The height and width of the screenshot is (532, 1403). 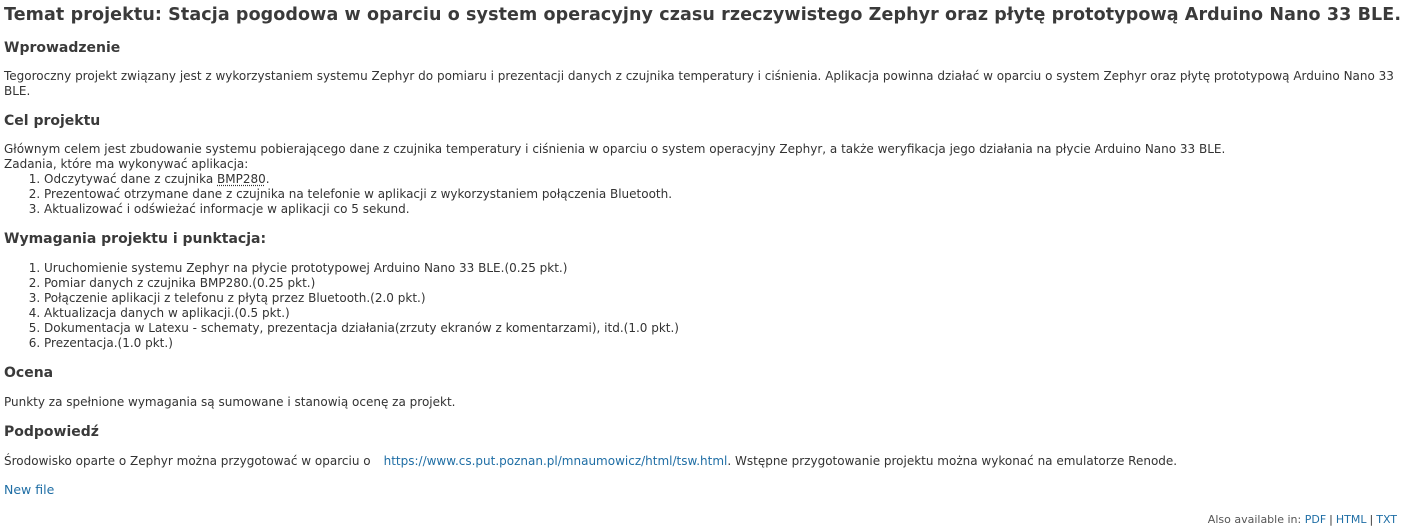 I want to click on section-heading-grading: Ocena, so click(x=29, y=373).